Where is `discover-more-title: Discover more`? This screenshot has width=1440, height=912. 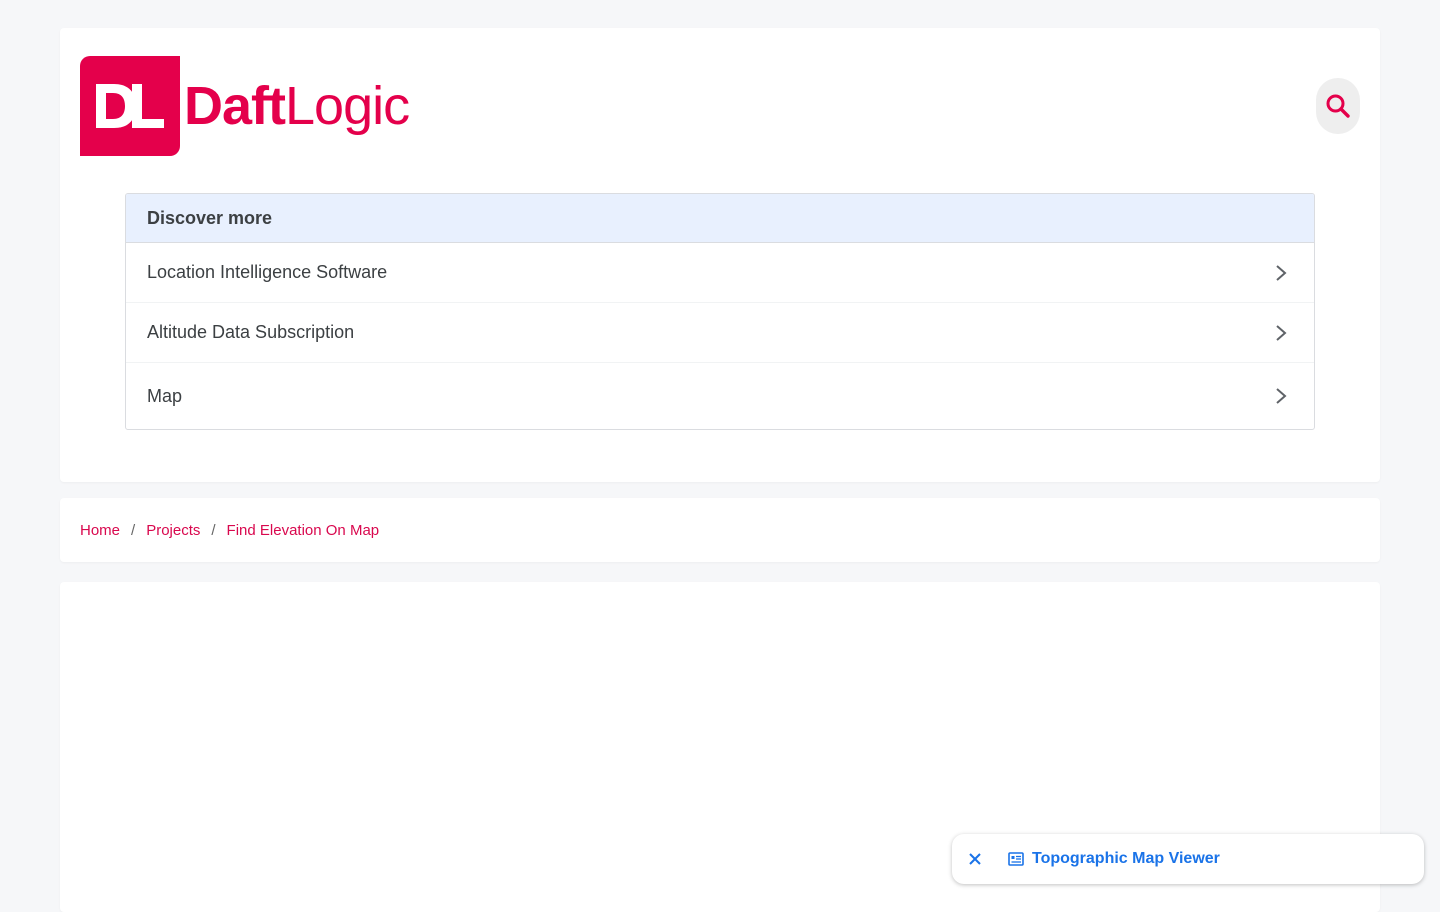
discover-more-title: Discover more is located at coordinates (720, 218).